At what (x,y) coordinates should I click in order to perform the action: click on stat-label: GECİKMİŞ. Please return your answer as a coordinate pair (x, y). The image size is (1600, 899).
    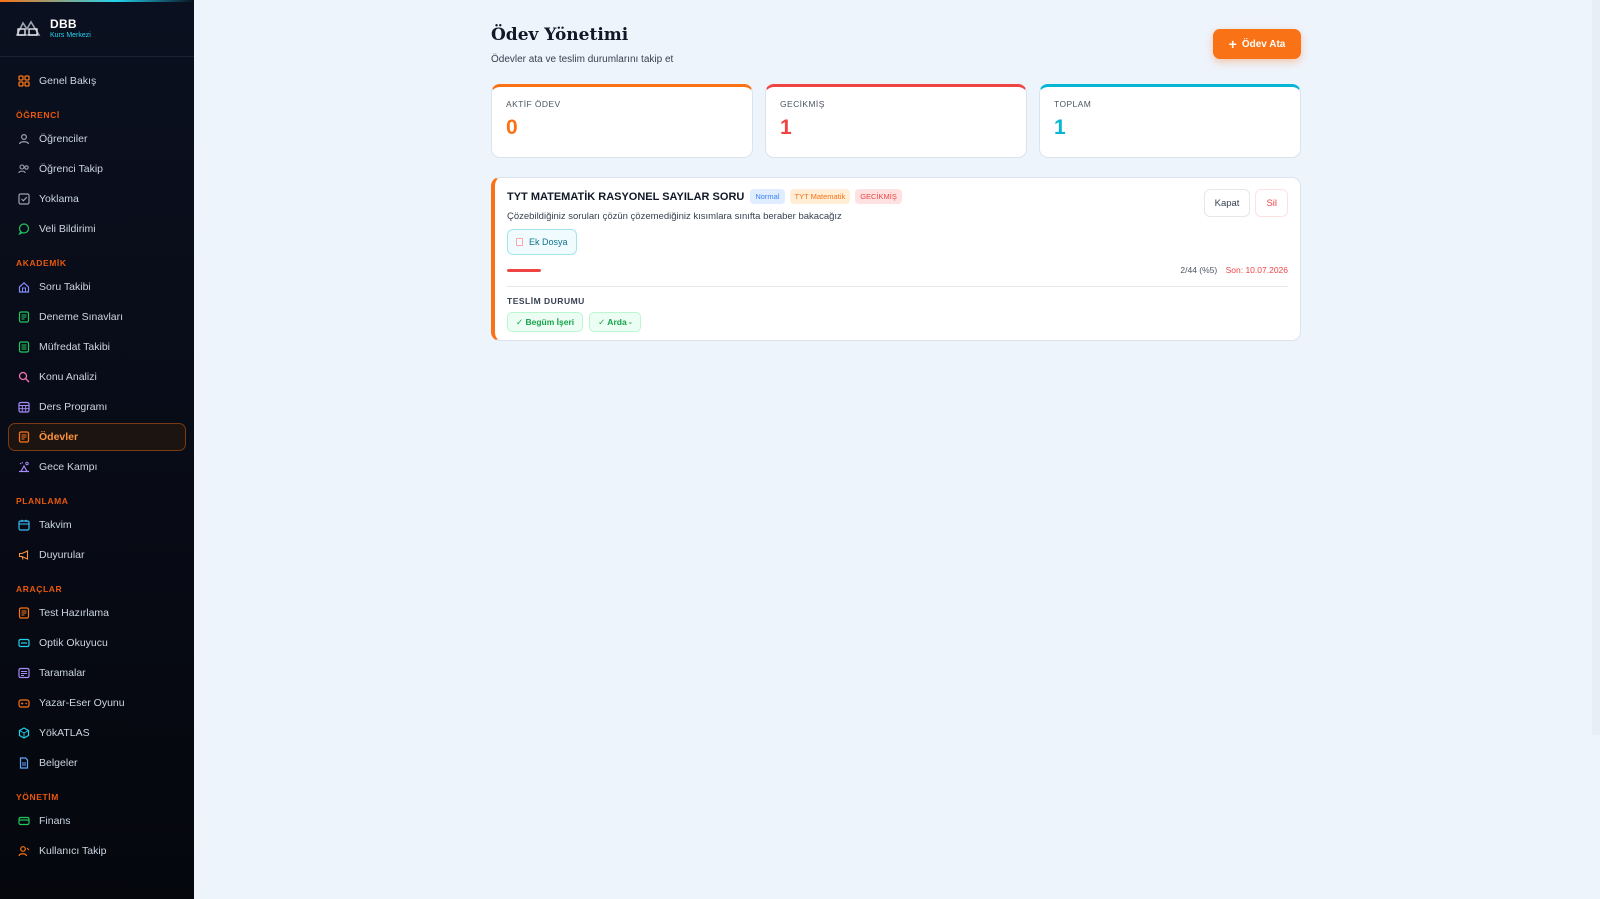
    Looking at the image, I should click on (802, 104).